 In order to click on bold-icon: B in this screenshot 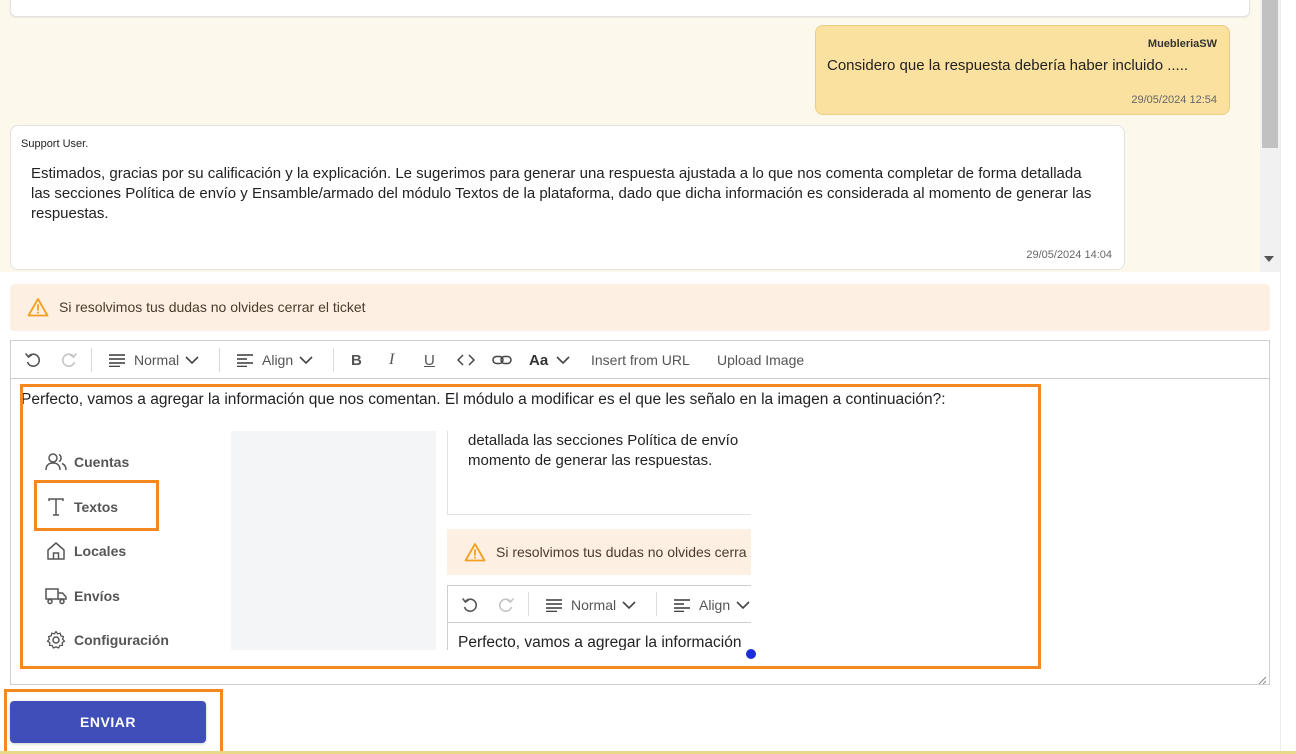, I will do `click(356, 360)`.